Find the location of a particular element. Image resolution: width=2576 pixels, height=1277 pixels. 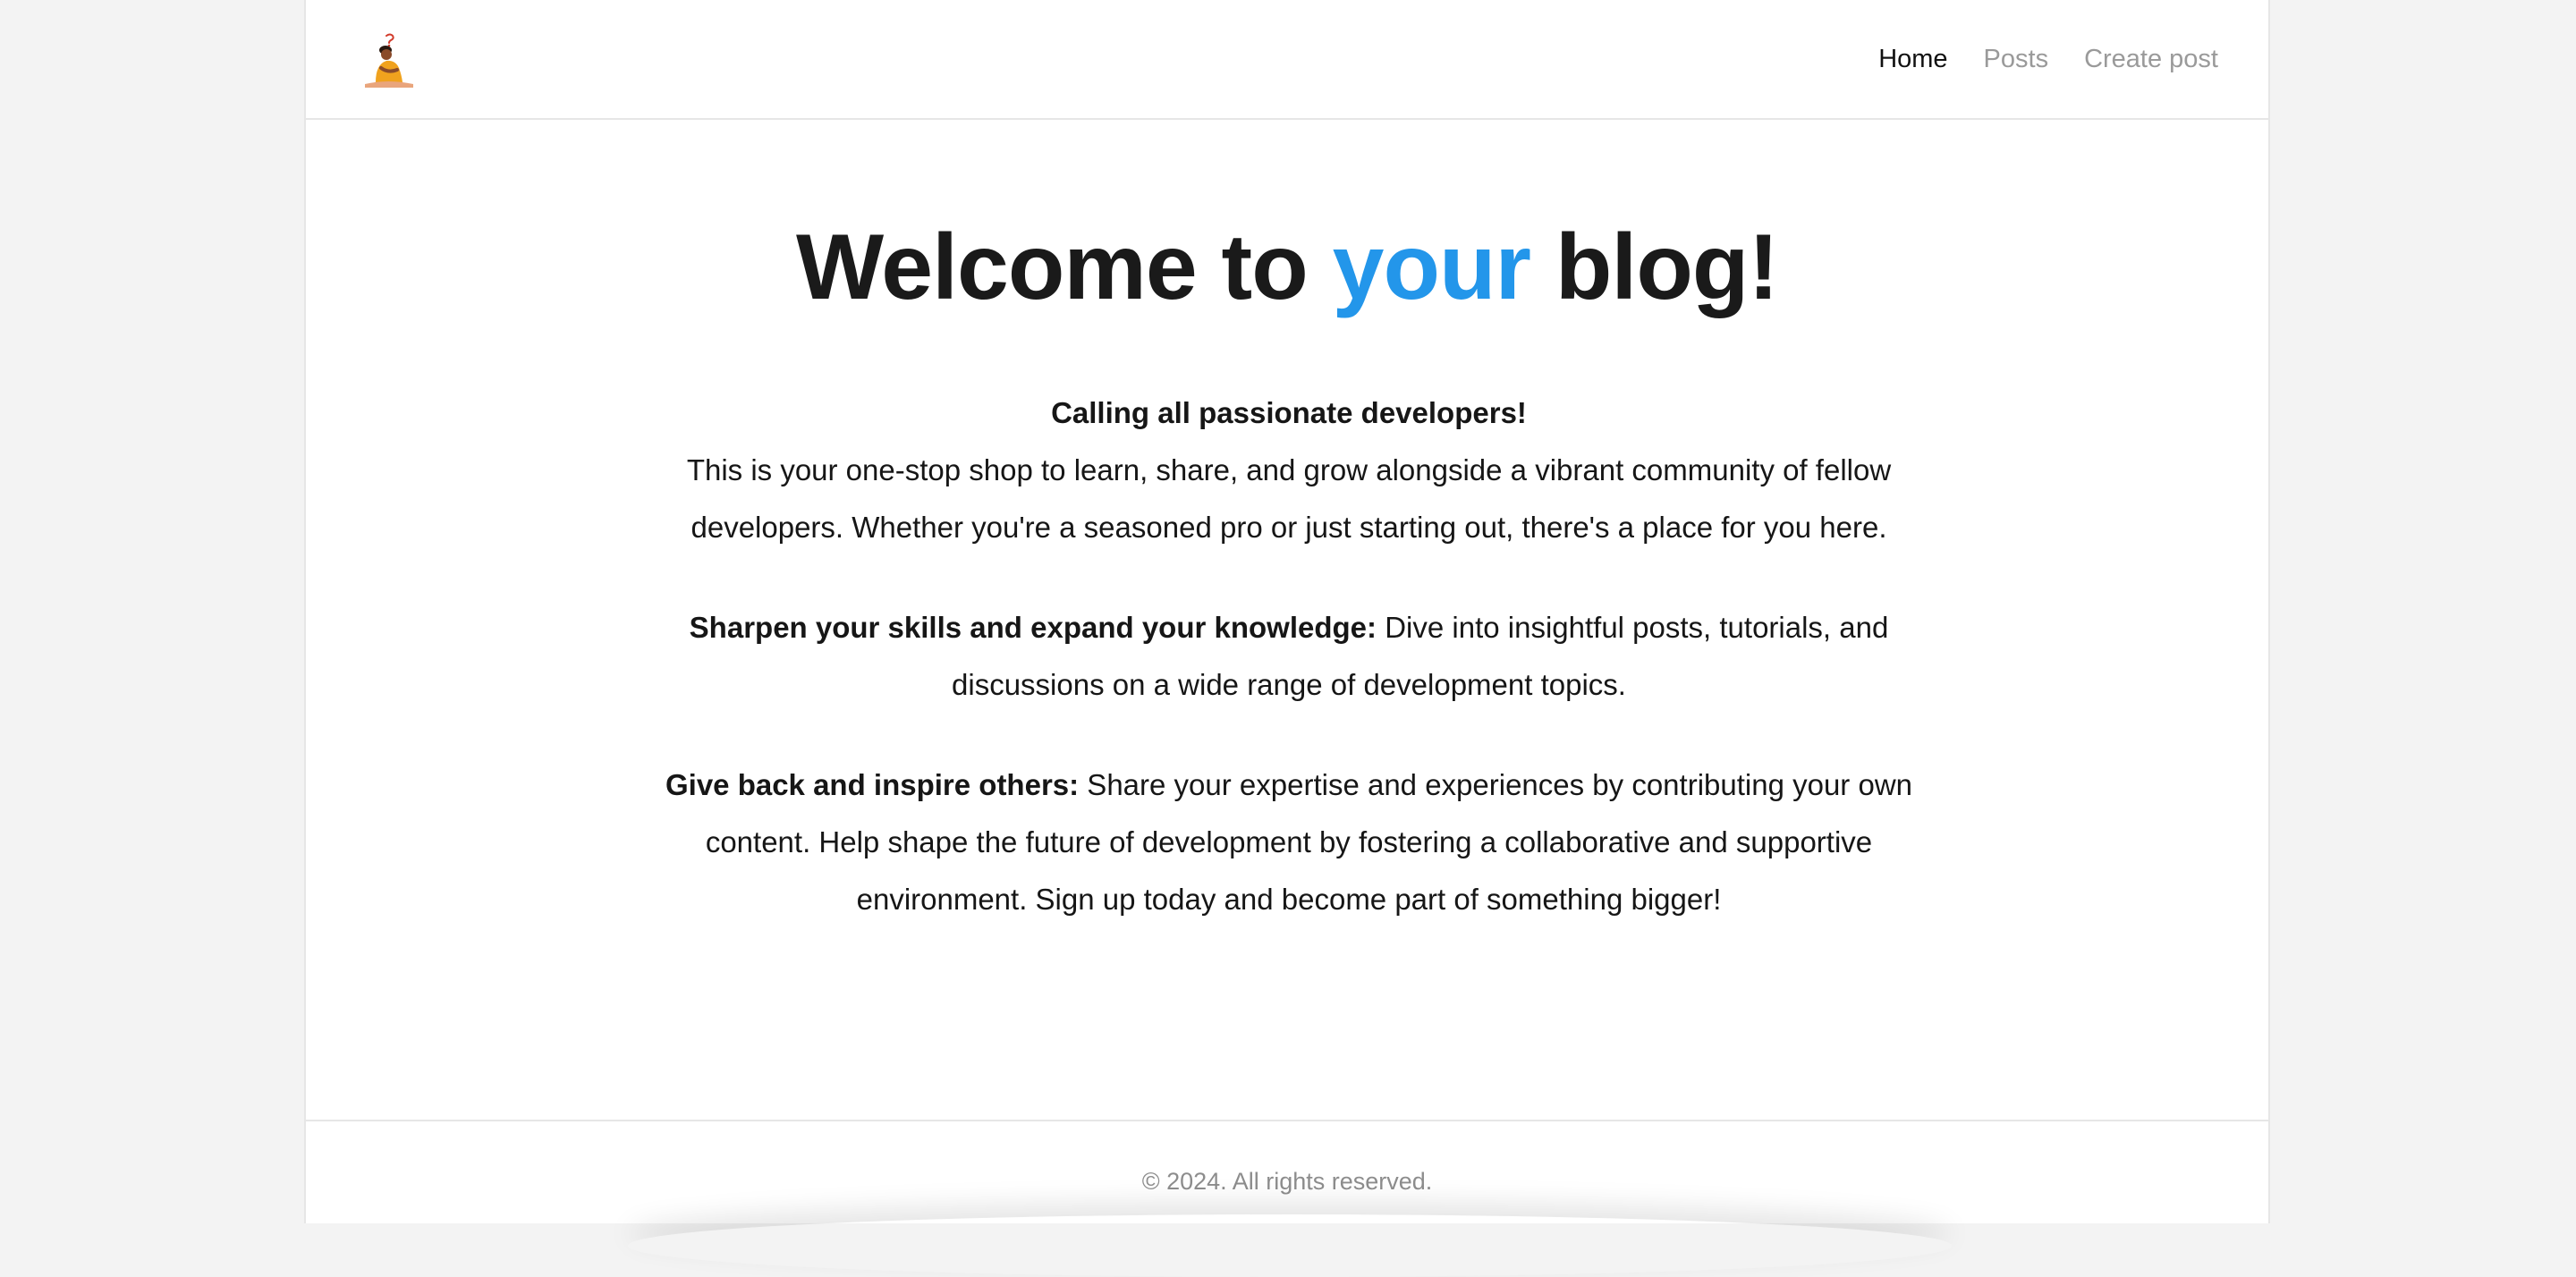

footer-copyright: © 2024. All rights reserved. is located at coordinates (1287, 1181).